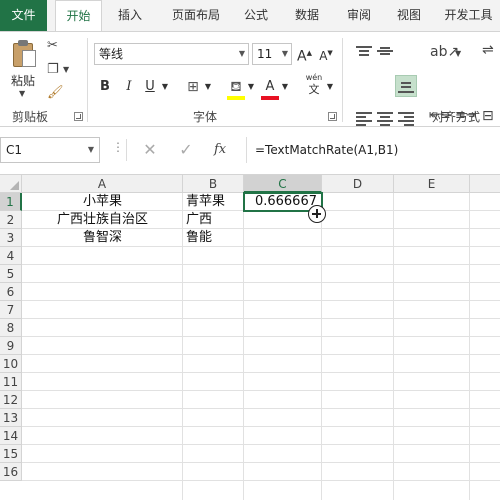 This screenshot has height=500, width=500. What do you see at coordinates (30, 117) in the screenshot?
I see `clipboard-group-label: 剪贴板` at bounding box center [30, 117].